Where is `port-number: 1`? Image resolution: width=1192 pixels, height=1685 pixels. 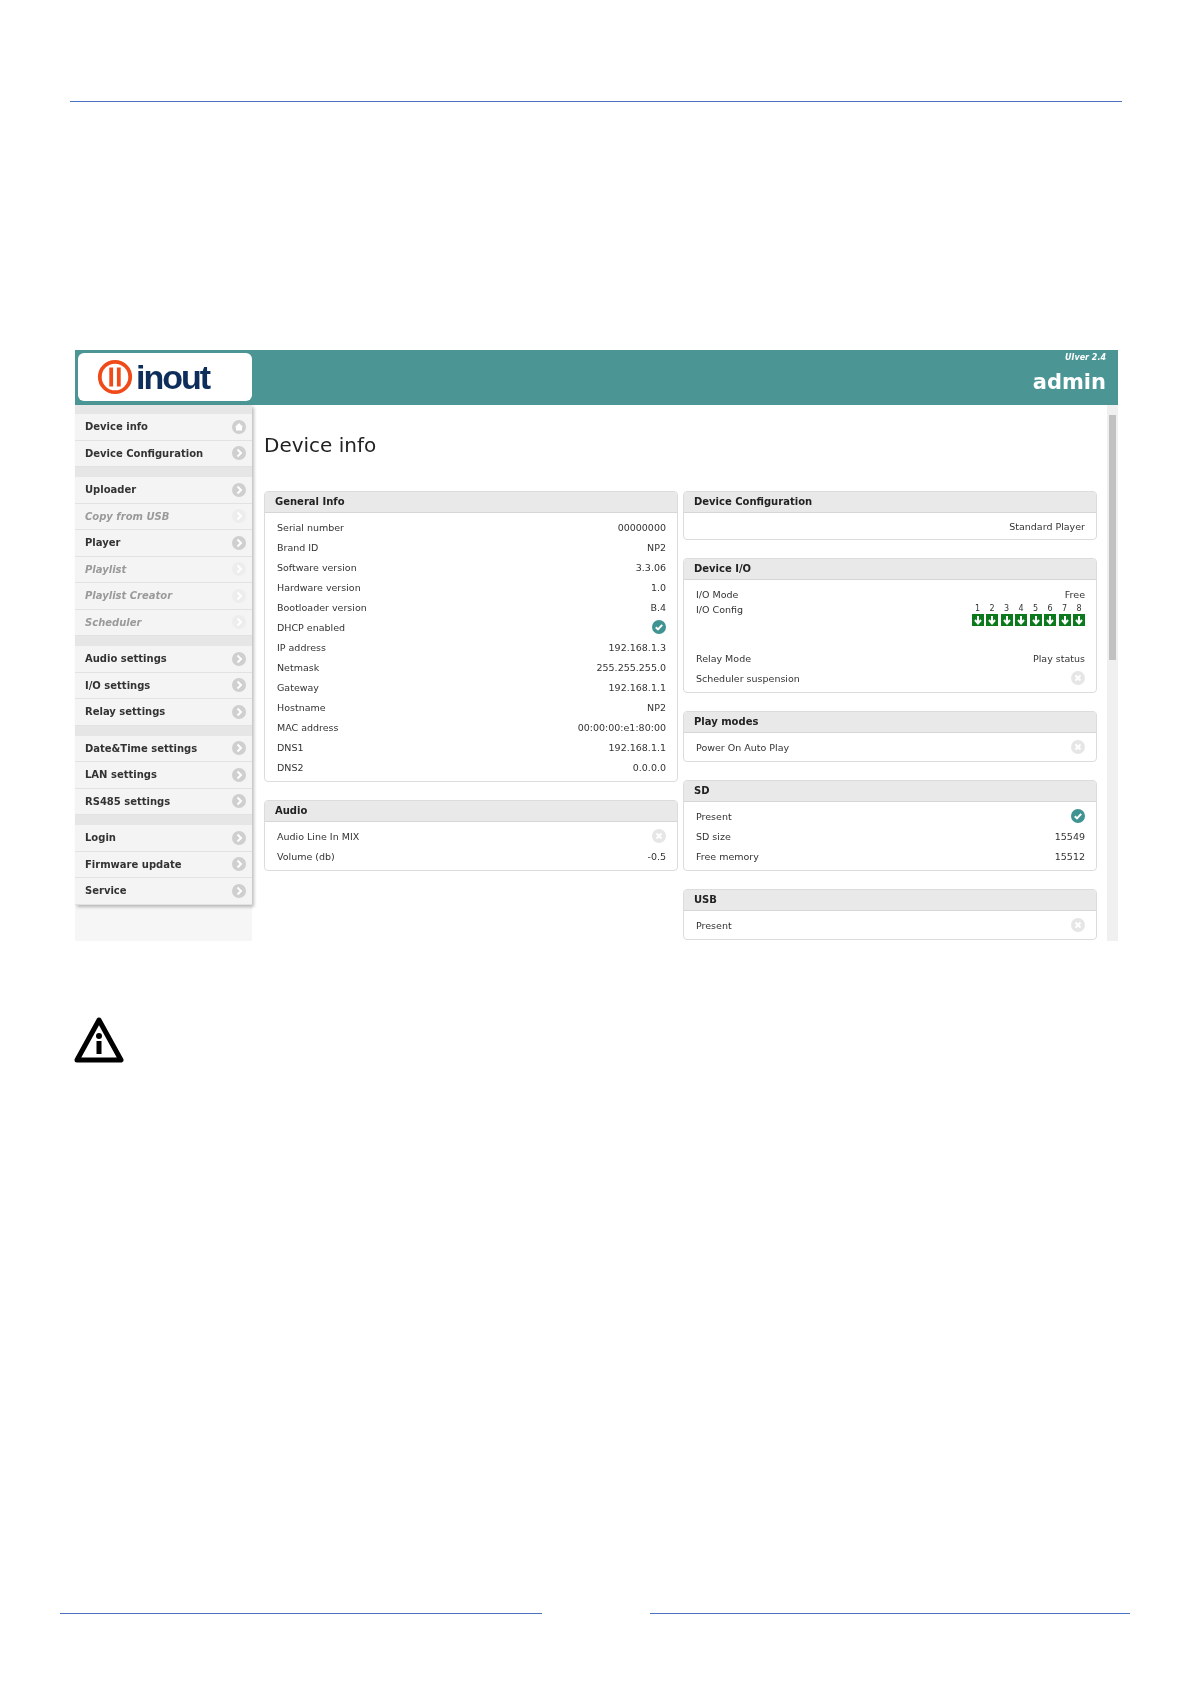 port-number: 1 is located at coordinates (977, 609).